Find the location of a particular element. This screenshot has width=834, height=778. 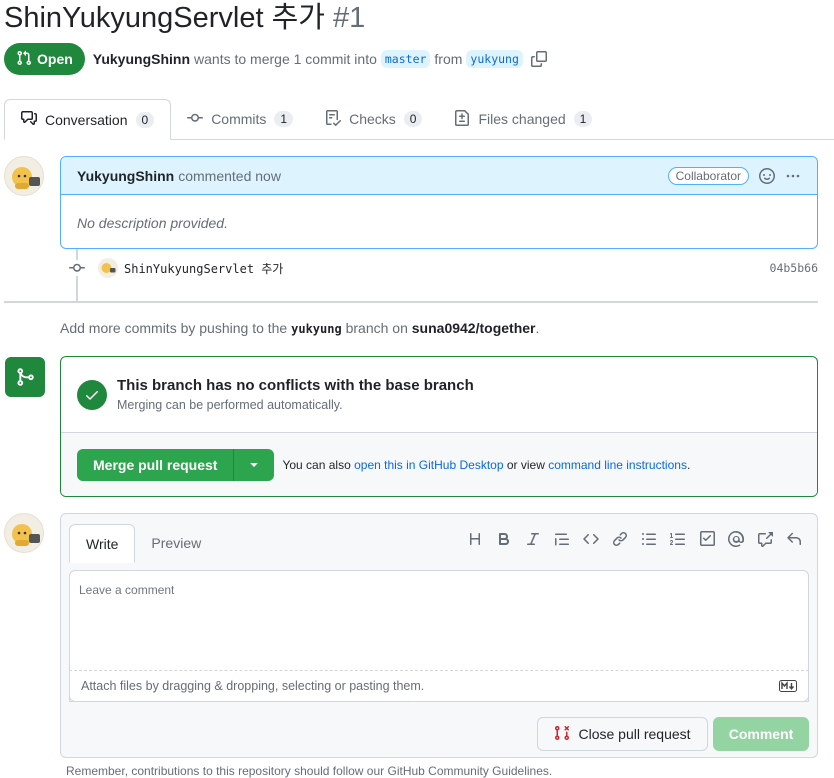

conversation-icon is located at coordinates (29, 119).